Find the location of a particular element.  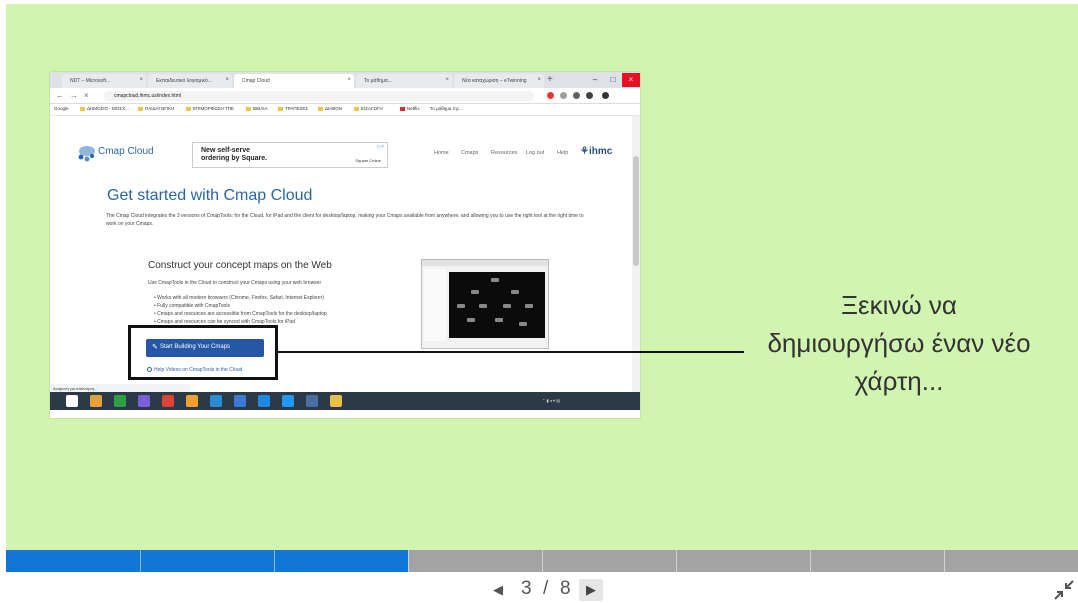

page-title: Get started with Cmap Cloud is located at coordinates (210, 195).